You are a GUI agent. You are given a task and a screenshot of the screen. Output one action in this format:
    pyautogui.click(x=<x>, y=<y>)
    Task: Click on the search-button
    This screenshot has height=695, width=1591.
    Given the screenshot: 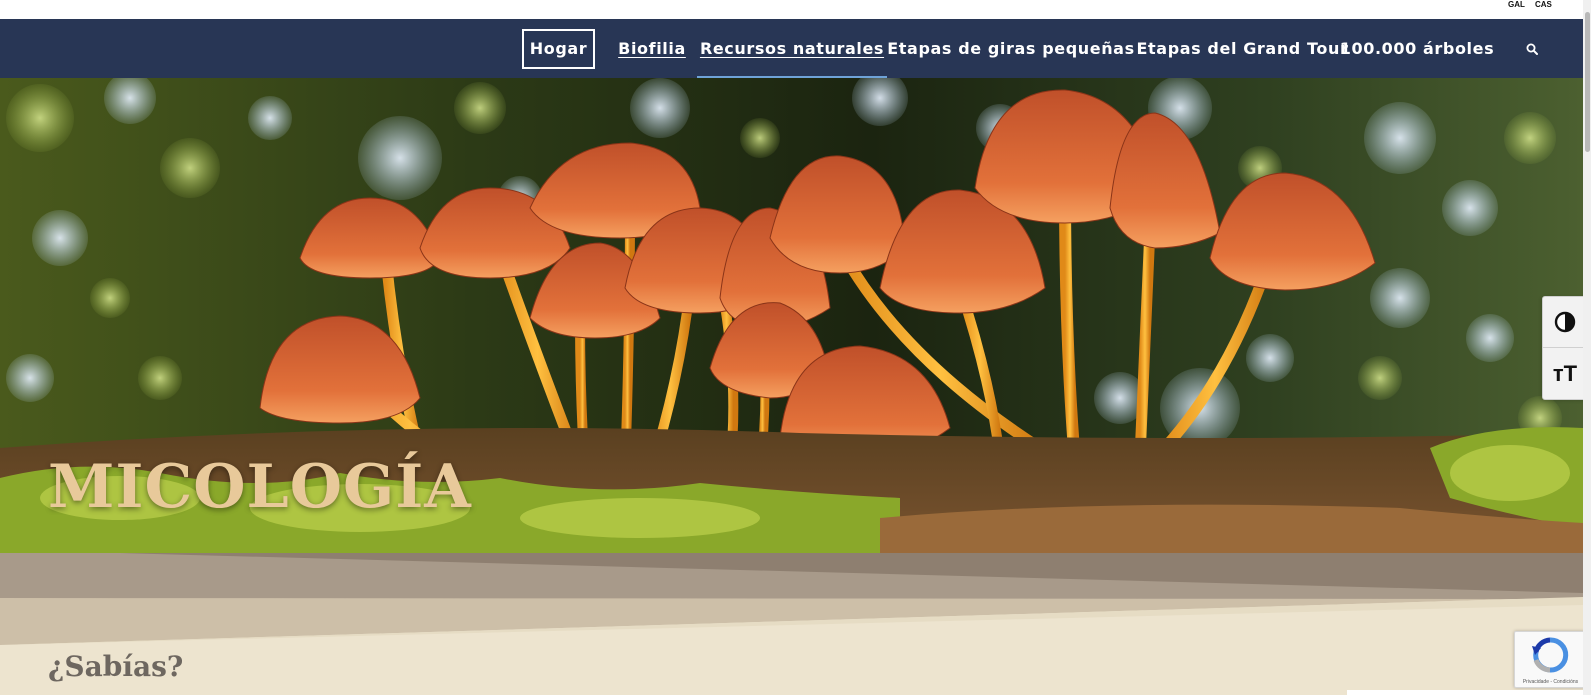 What is the action you would take?
    pyautogui.click(x=1532, y=48)
    